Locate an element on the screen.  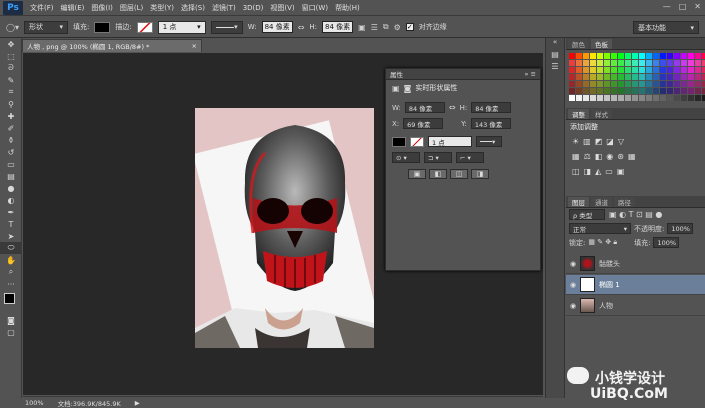
stroke-type-select: ▾ is located at coordinates (226, 27).